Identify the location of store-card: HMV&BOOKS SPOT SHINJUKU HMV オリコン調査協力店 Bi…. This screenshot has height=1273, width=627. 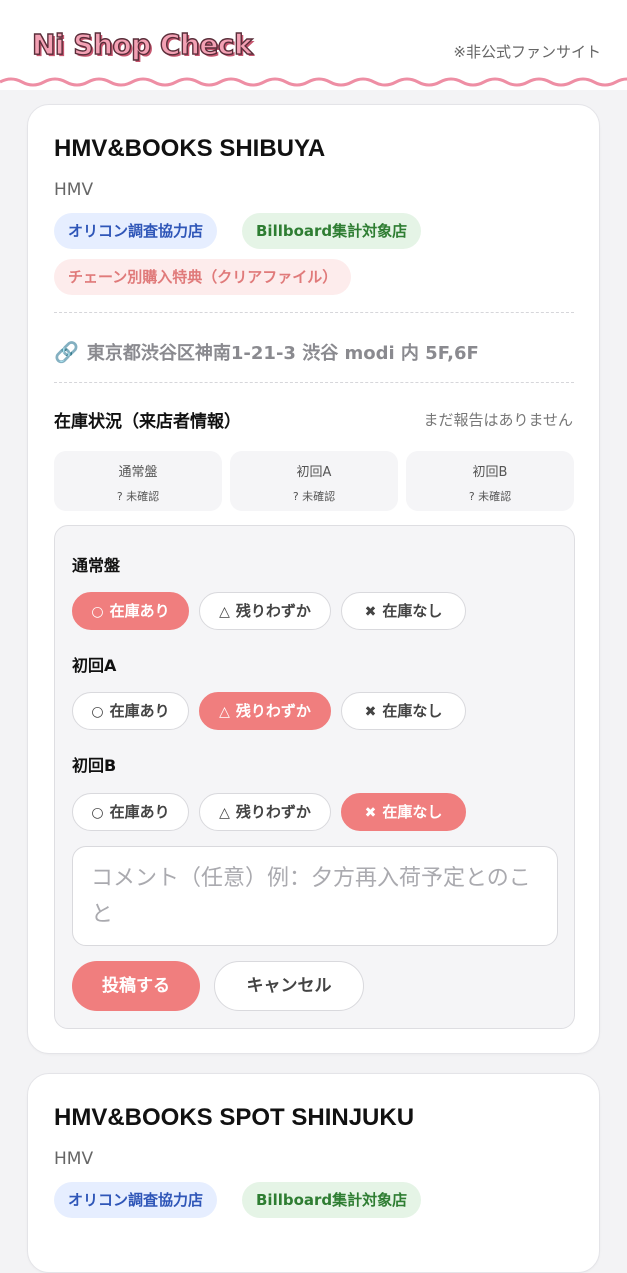
(313, 1173).